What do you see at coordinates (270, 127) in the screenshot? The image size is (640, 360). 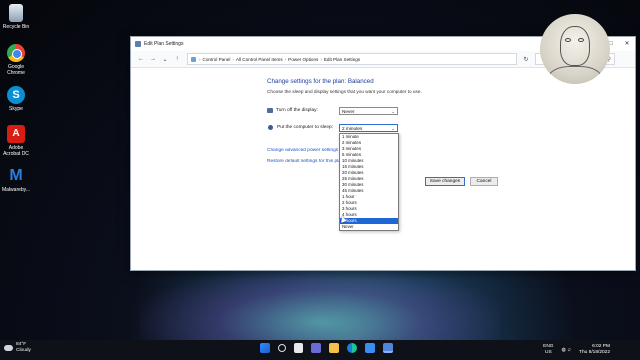 I see `sleep-moon-icon` at bounding box center [270, 127].